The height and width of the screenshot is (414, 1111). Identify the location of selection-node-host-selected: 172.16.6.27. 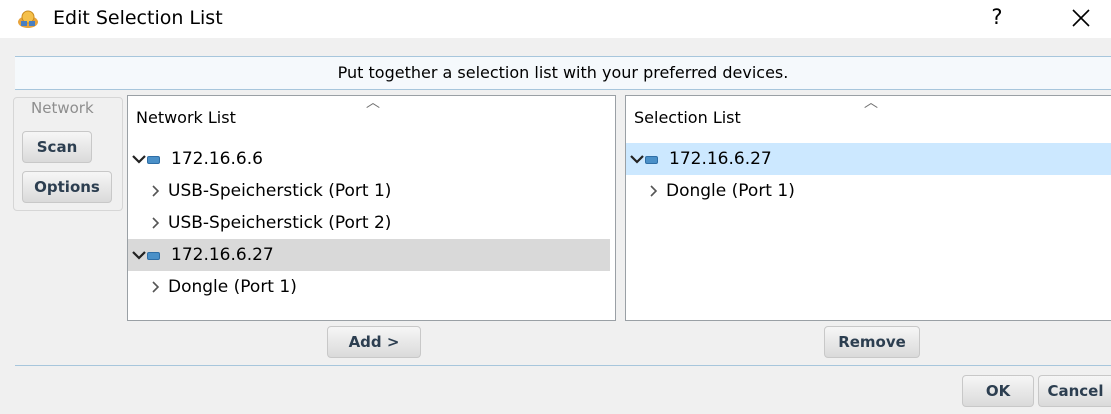
(868, 159).